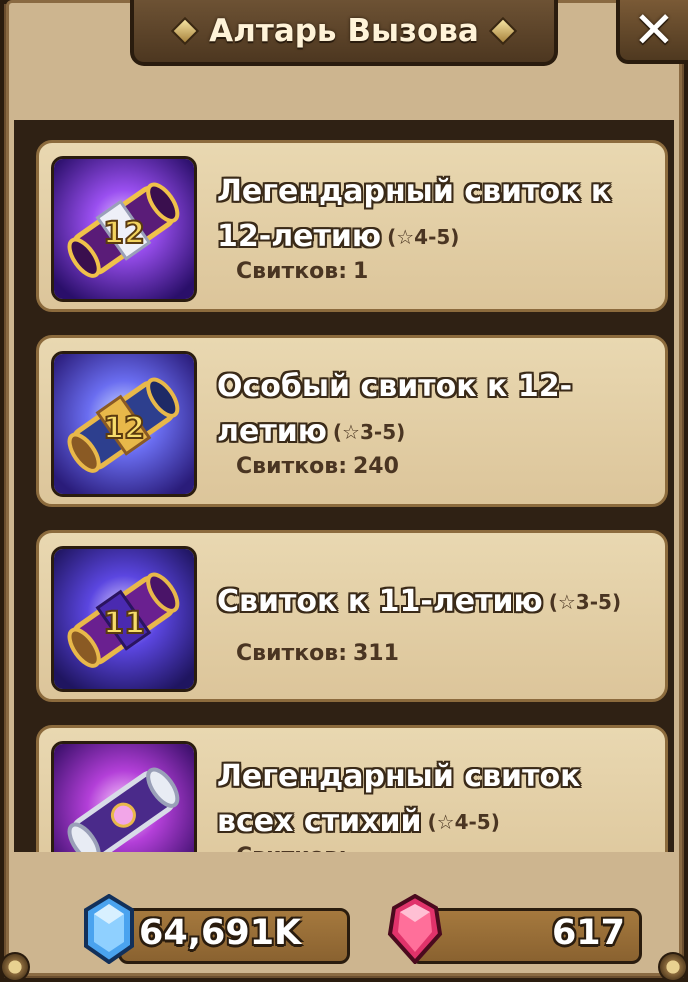 Image resolution: width=688 pixels, height=982 pixels. What do you see at coordinates (124, 623) in the screenshot?
I see `svg-text: 11` at bounding box center [124, 623].